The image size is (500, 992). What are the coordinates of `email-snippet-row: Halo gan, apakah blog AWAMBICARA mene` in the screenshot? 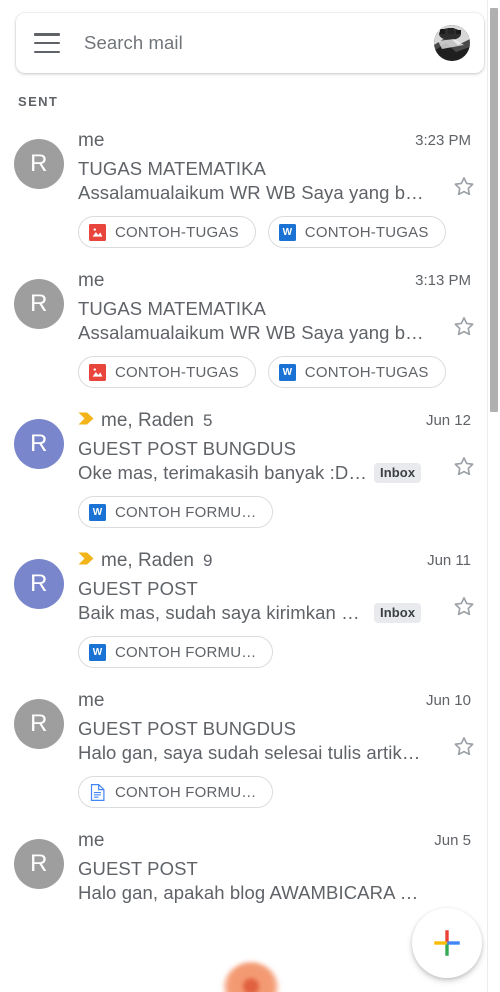 It's located at (281, 893).